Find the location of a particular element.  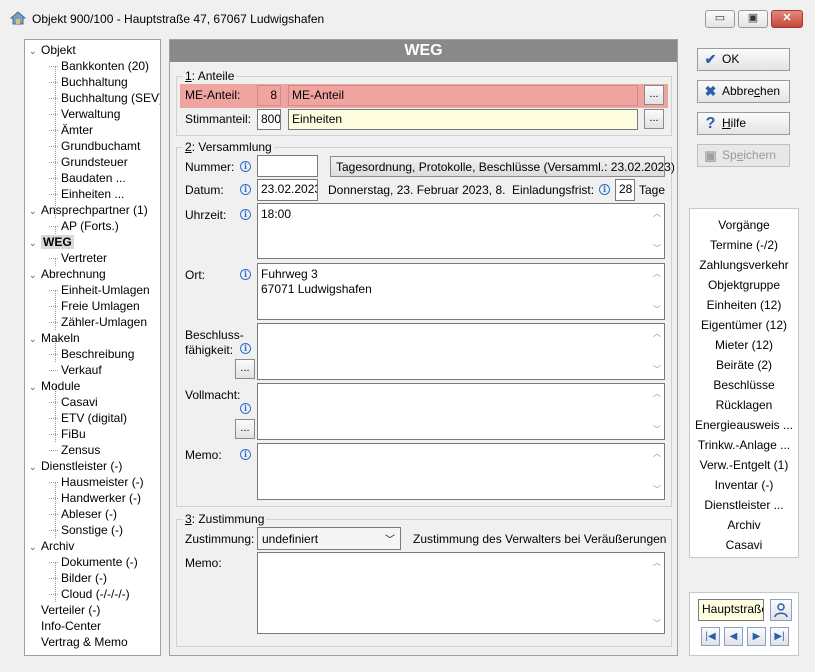

tree-item: ⌄ Dienstleister (-) is located at coordinates (75, 466).